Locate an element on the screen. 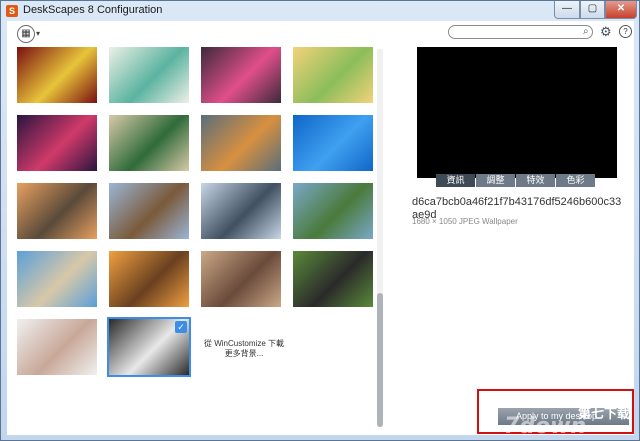 Image resolution: width=640 pixels, height=441 pixels. wallpaper-info: 1680 × 1050 JPEG Wallpaper is located at coordinates (465, 221).